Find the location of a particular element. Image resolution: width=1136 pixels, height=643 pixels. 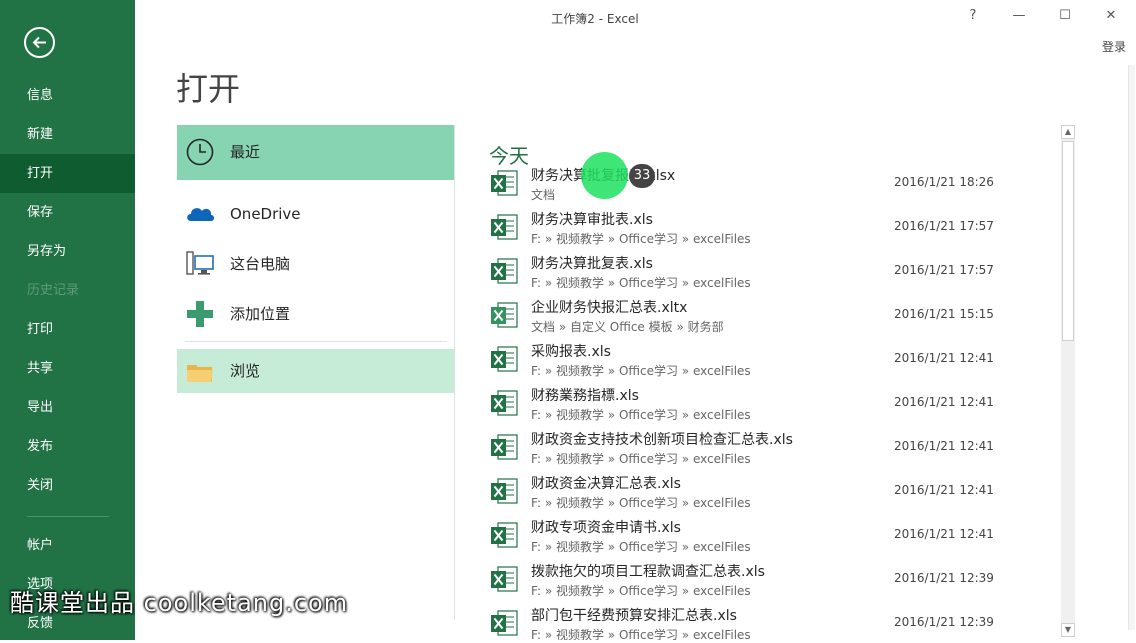

place-onedrive: OneDrive is located at coordinates (315, 214).